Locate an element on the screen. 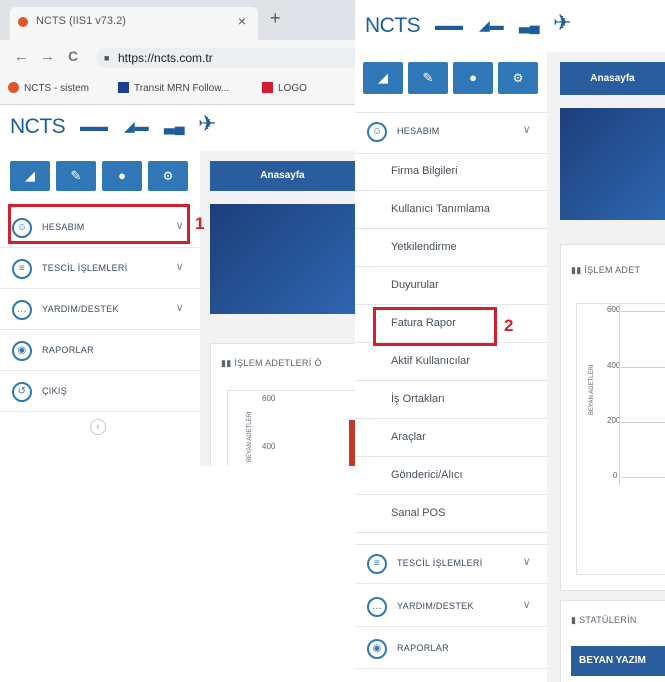 Image resolution: width=665 pixels, height=682 pixels. ncts-logo-icon is located at coordinates (13, 87).